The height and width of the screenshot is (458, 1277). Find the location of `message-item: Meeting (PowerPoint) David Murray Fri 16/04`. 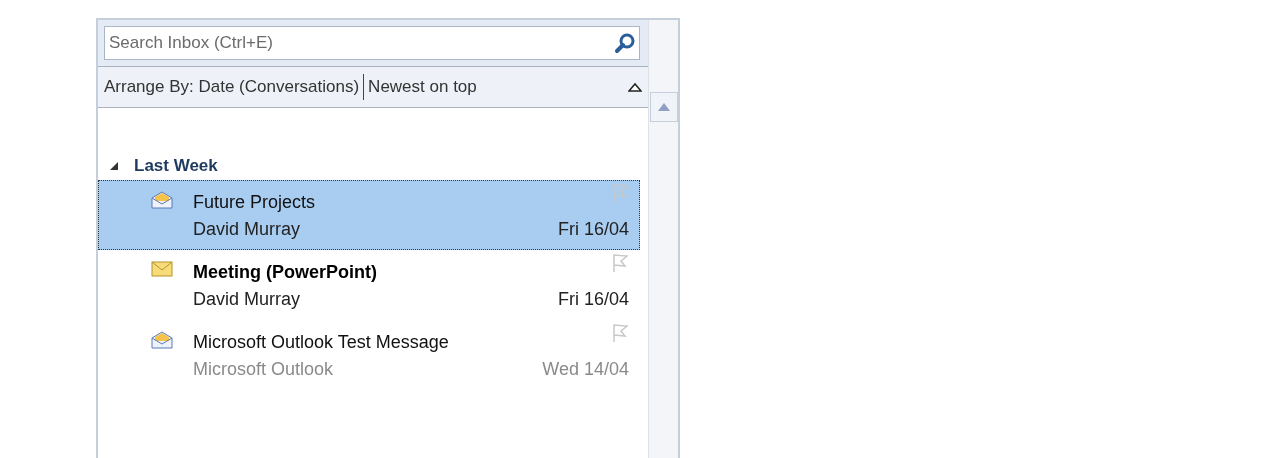

message-item: Meeting (PowerPoint) David Murray Fri 16/04 is located at coordinates (369, 285).